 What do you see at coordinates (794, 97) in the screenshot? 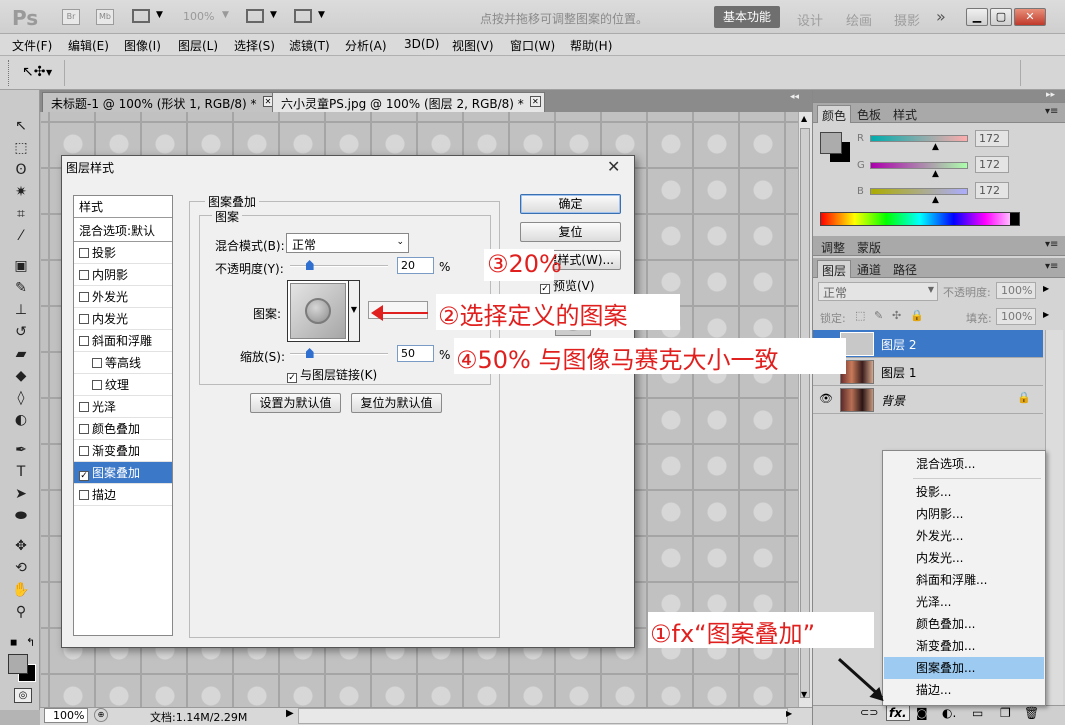
I see `collapse-icon: ◂◂` at bounding box center [794, 97].